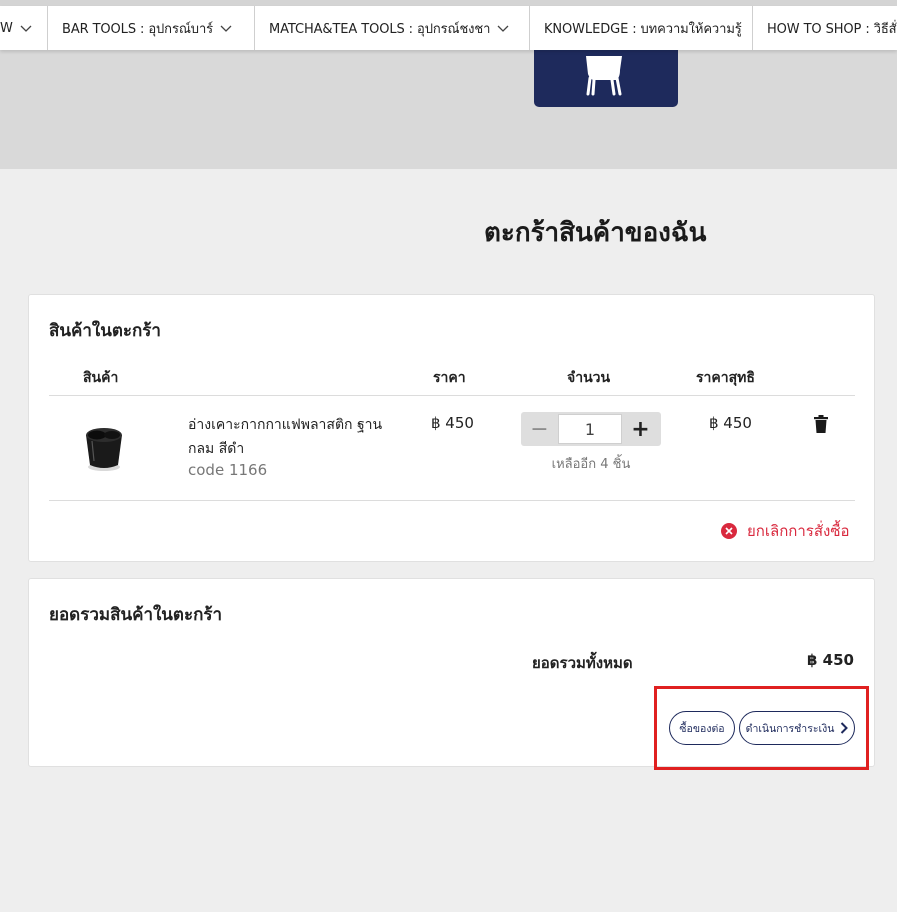 The height and width of the screenshot is (912, 897). I want to click on nav-item-label: W, so click(6, 28).